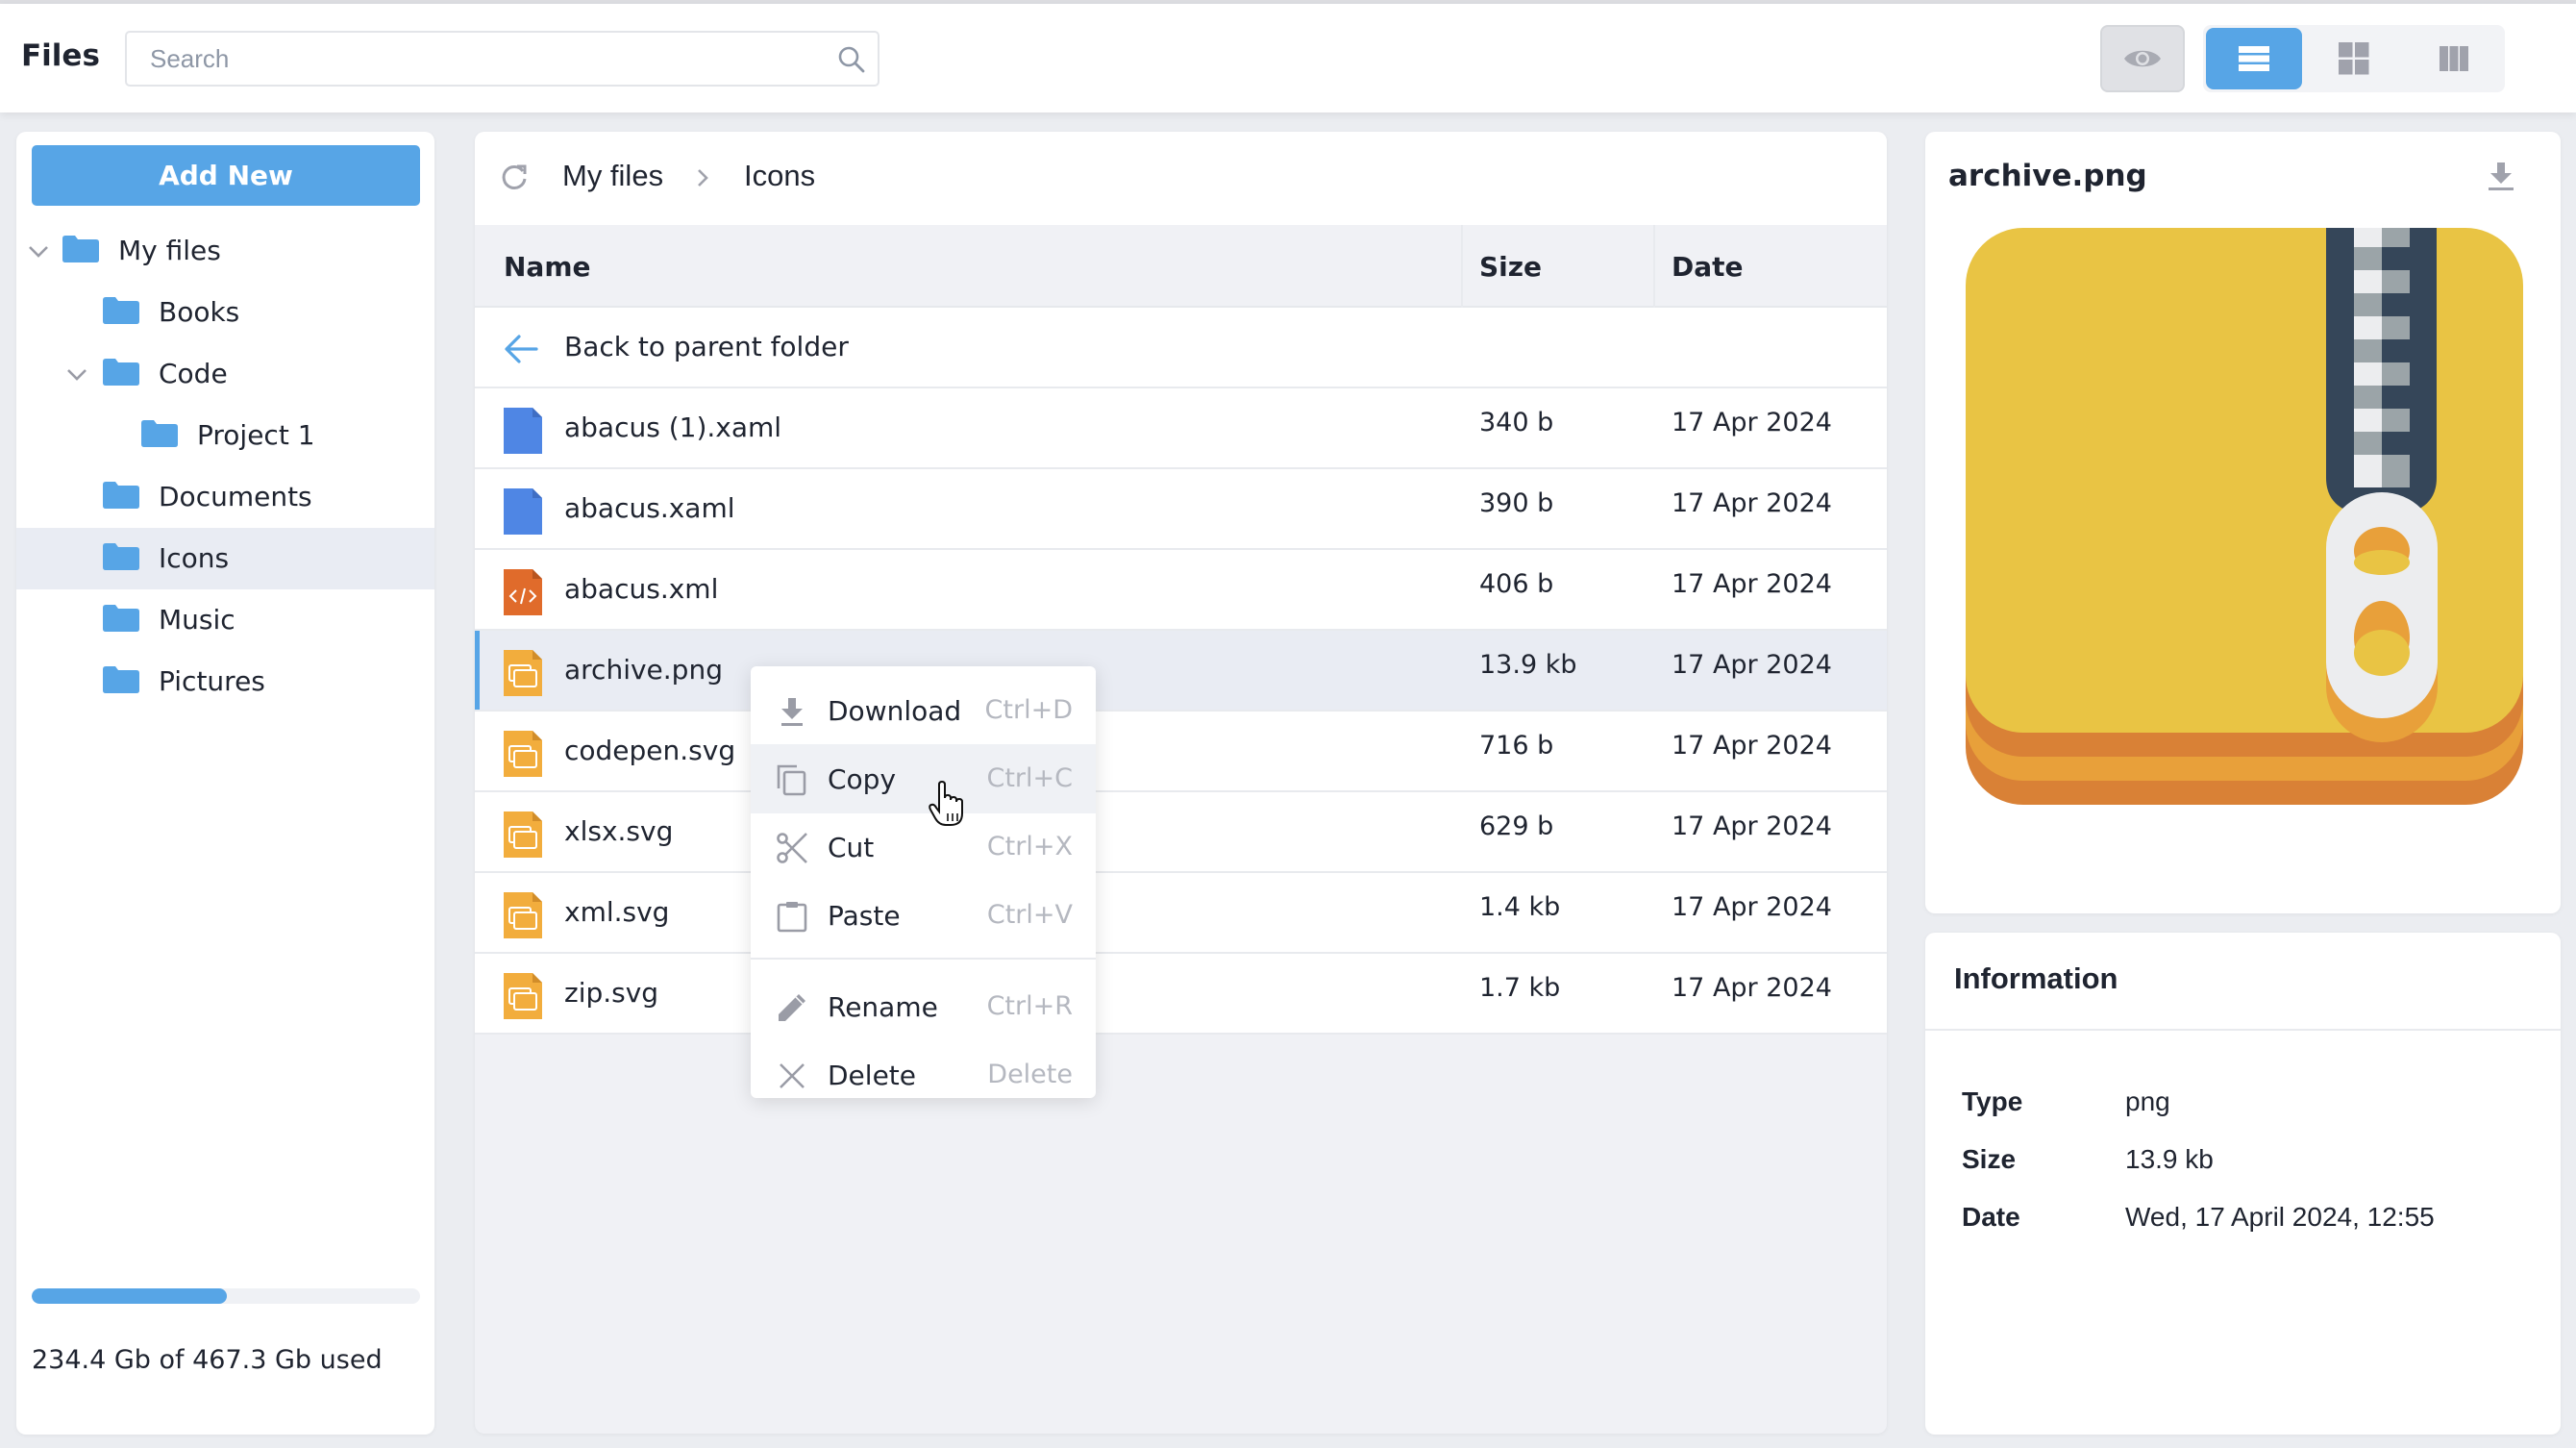  I want to click on grid-icon, so click(2354, 59).